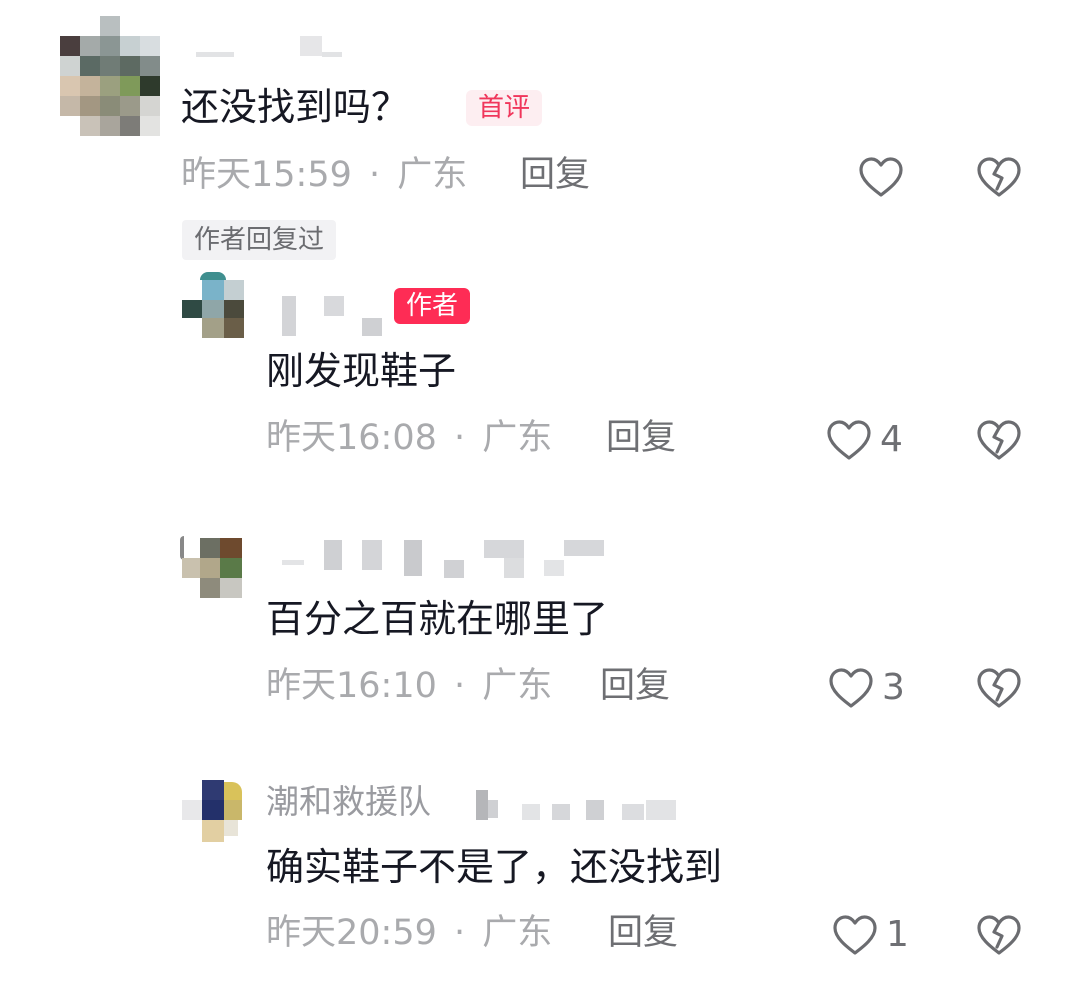 This screenshot has width=1079, height=1007. I want to click on comment-text: 还没找到吗？, so click(295, 107).